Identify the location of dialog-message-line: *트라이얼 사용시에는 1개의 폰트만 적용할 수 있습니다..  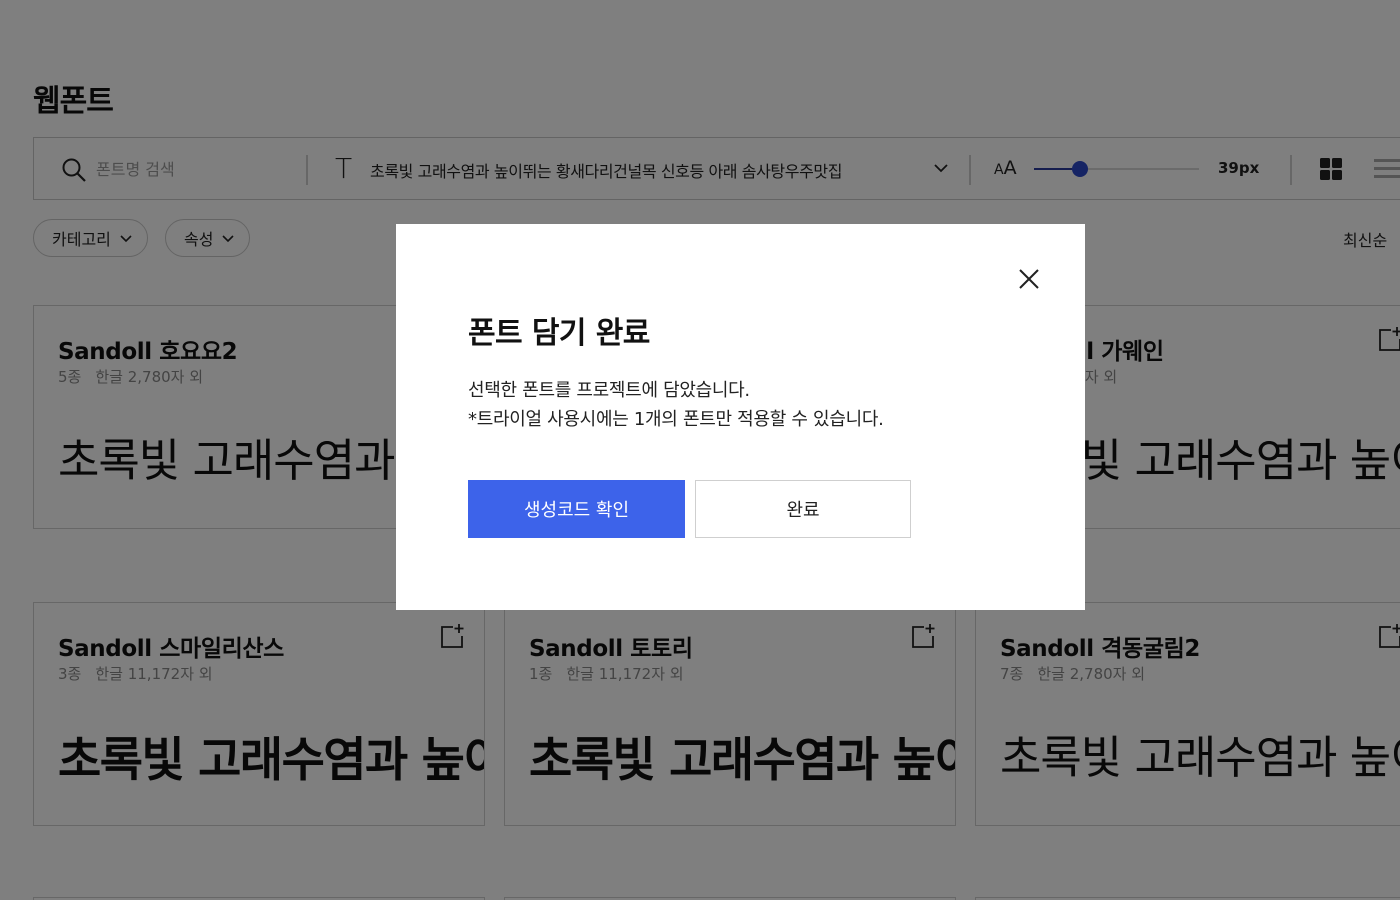
(676, 419).